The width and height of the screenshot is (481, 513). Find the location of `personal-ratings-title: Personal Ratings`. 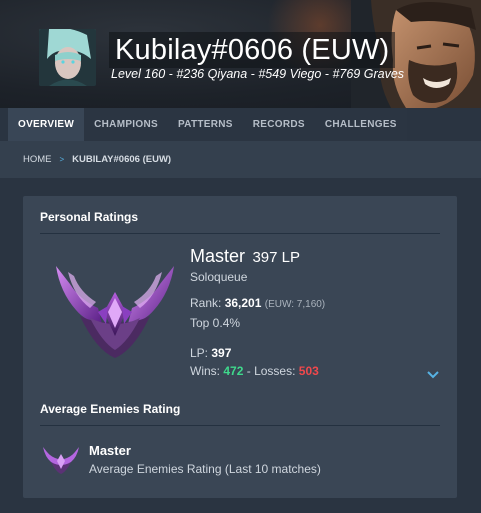

personal-ratings-title: Personal Ratings is located at coordinates (89, 217).